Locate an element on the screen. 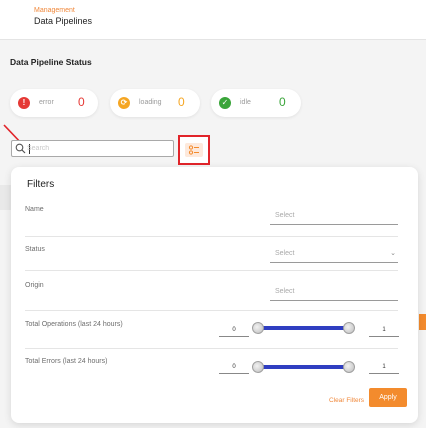 This screenshot has width=426, height=428. search-box is located at coordinates (92, 148).